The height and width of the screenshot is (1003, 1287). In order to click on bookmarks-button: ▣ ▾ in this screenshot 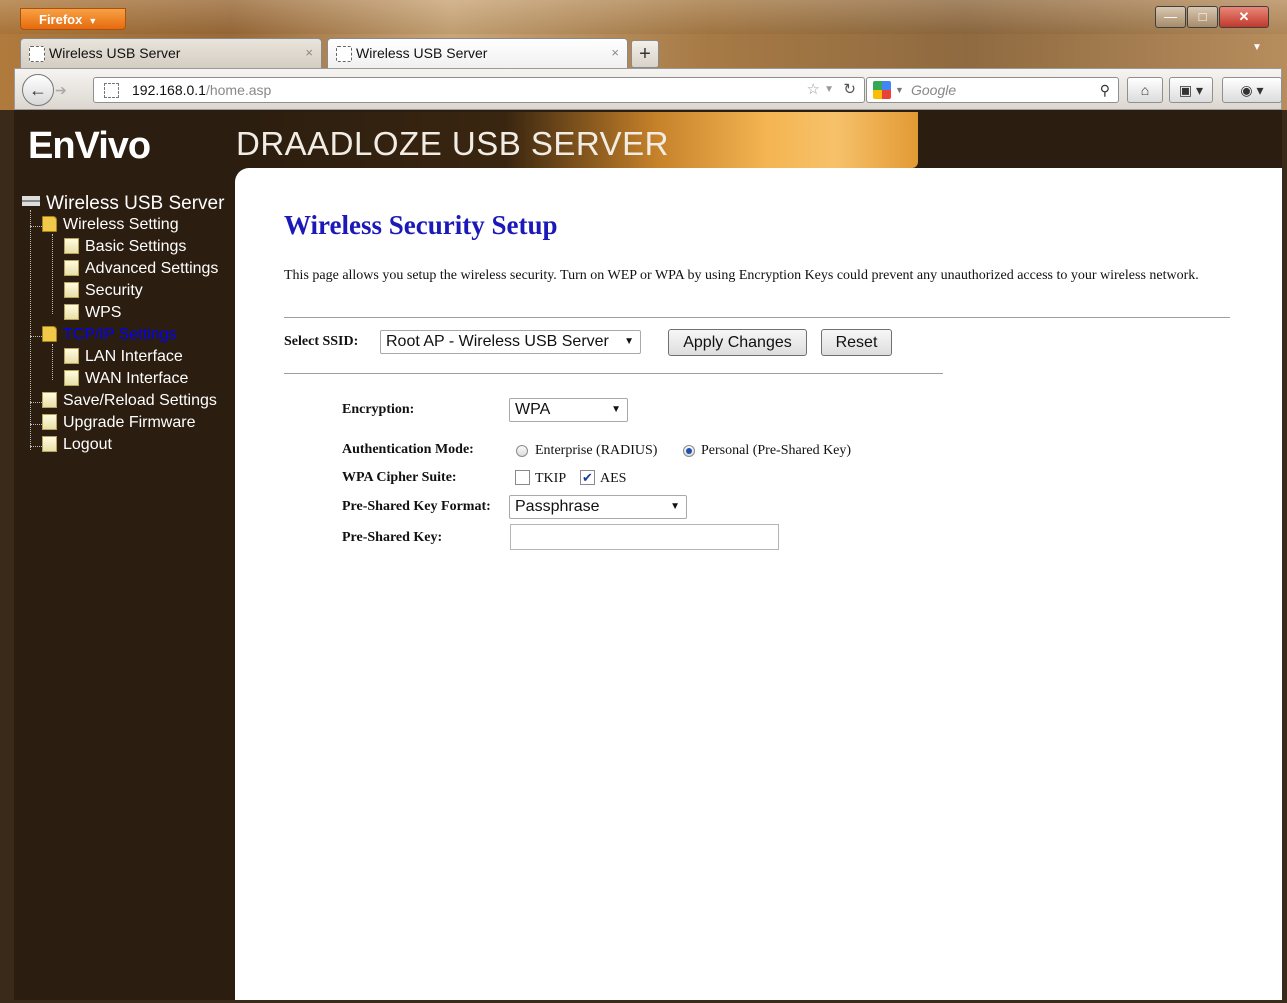, I will do `click(1191, 90)`.